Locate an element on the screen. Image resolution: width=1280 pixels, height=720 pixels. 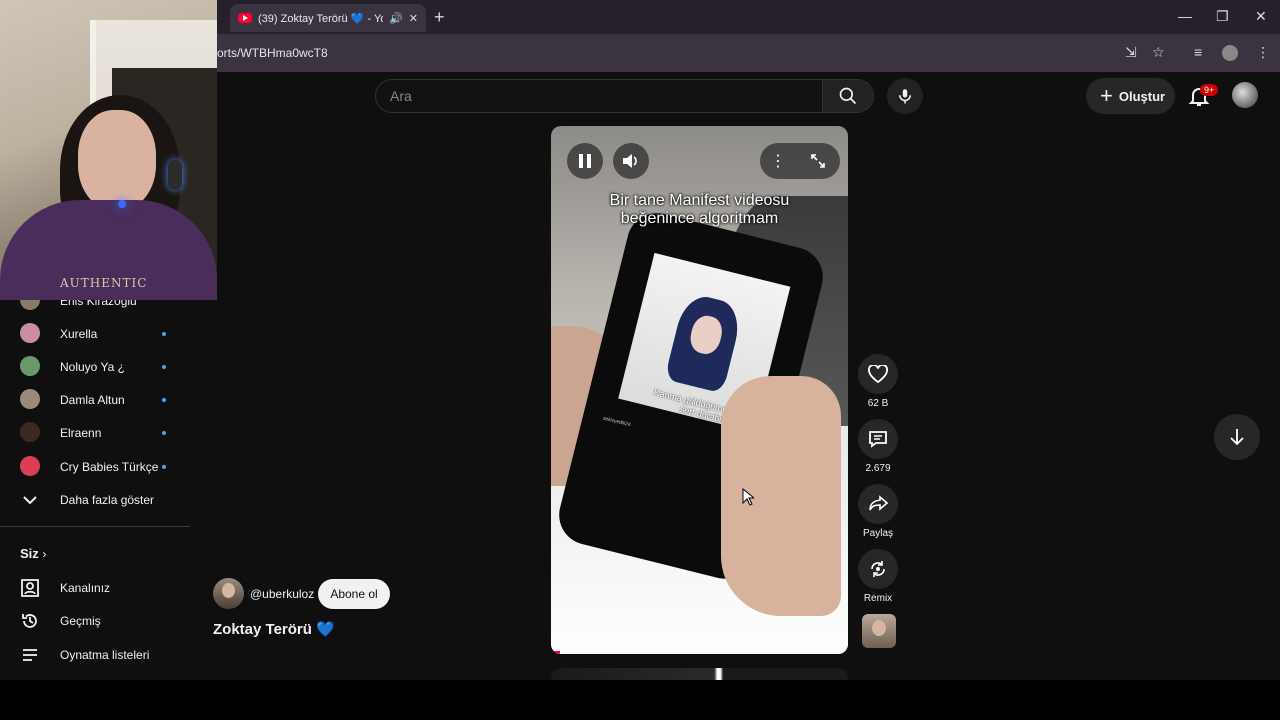
comment-action: 2.679 is located at coordinates (878, 446).